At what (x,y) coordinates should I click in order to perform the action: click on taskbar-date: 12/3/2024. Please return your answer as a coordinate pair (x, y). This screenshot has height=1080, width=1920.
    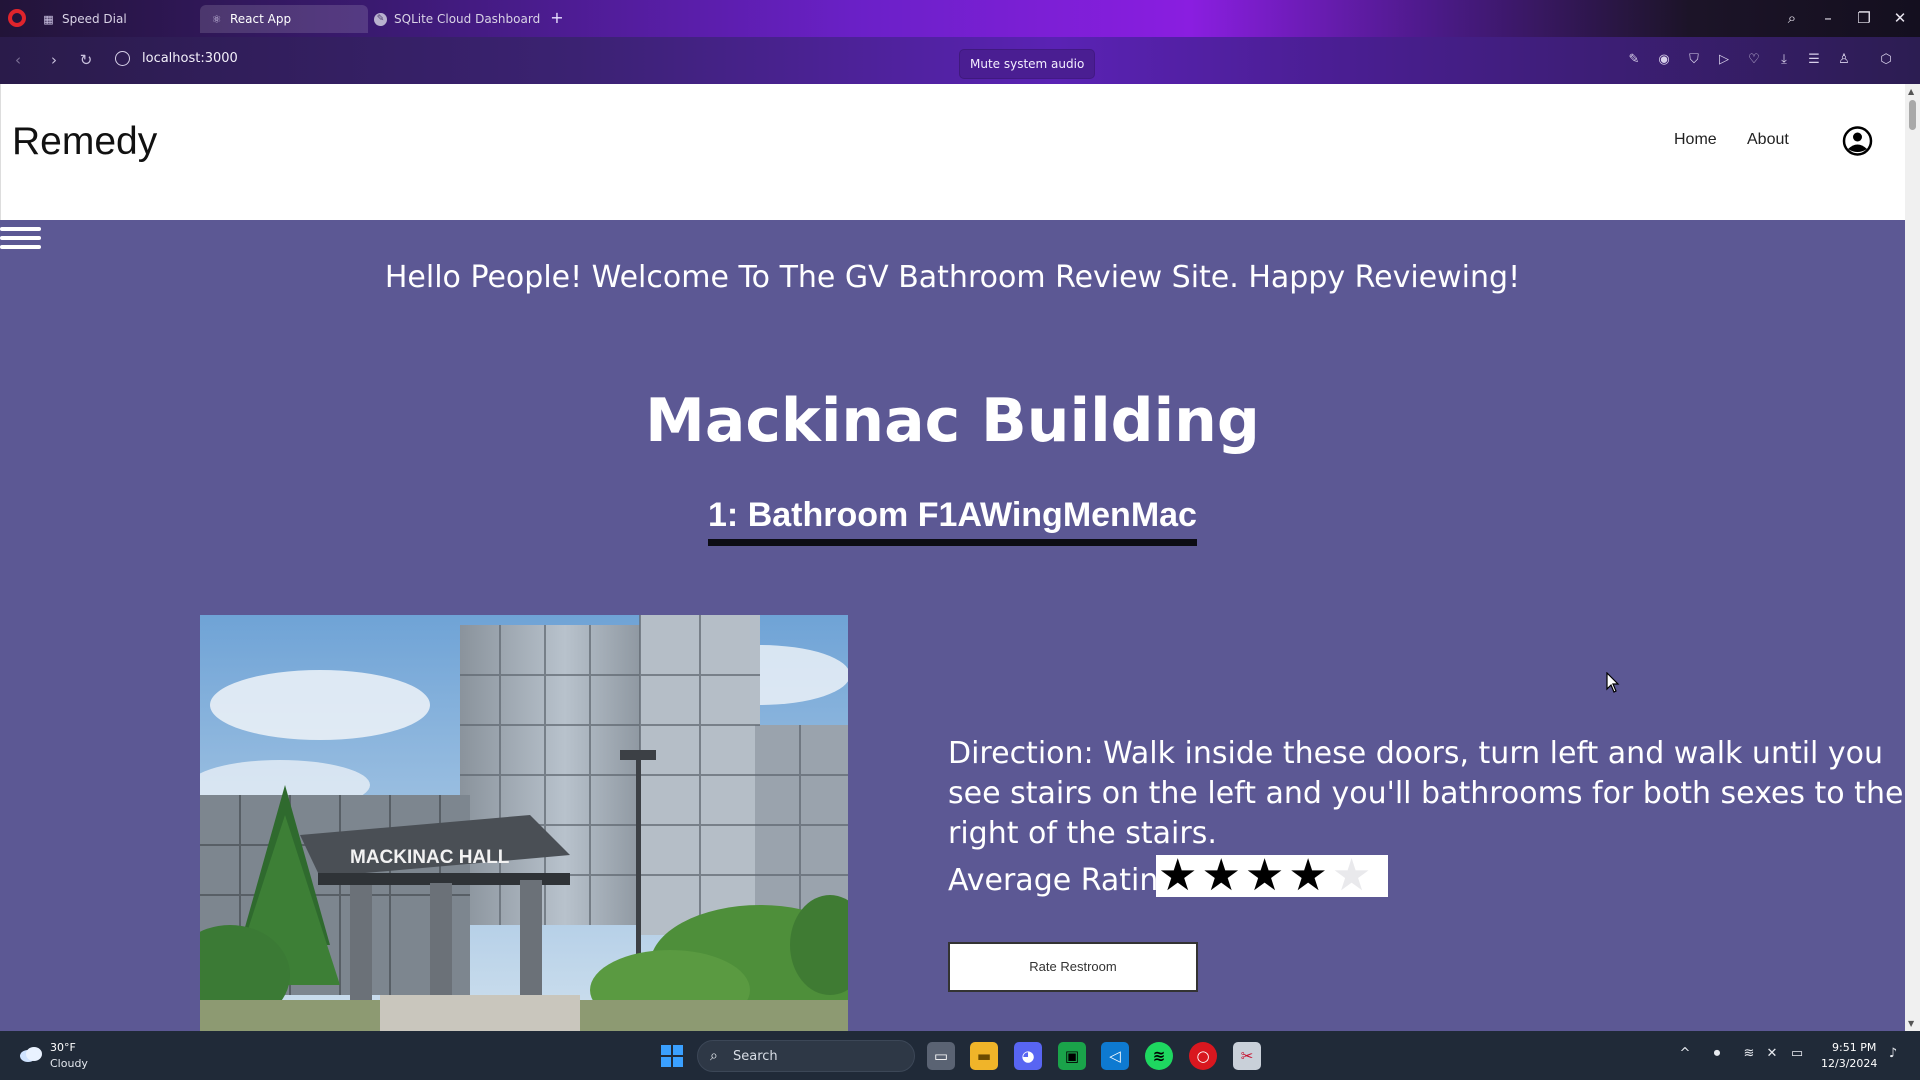
    Looking at the image, I should click on (1849, 1063).